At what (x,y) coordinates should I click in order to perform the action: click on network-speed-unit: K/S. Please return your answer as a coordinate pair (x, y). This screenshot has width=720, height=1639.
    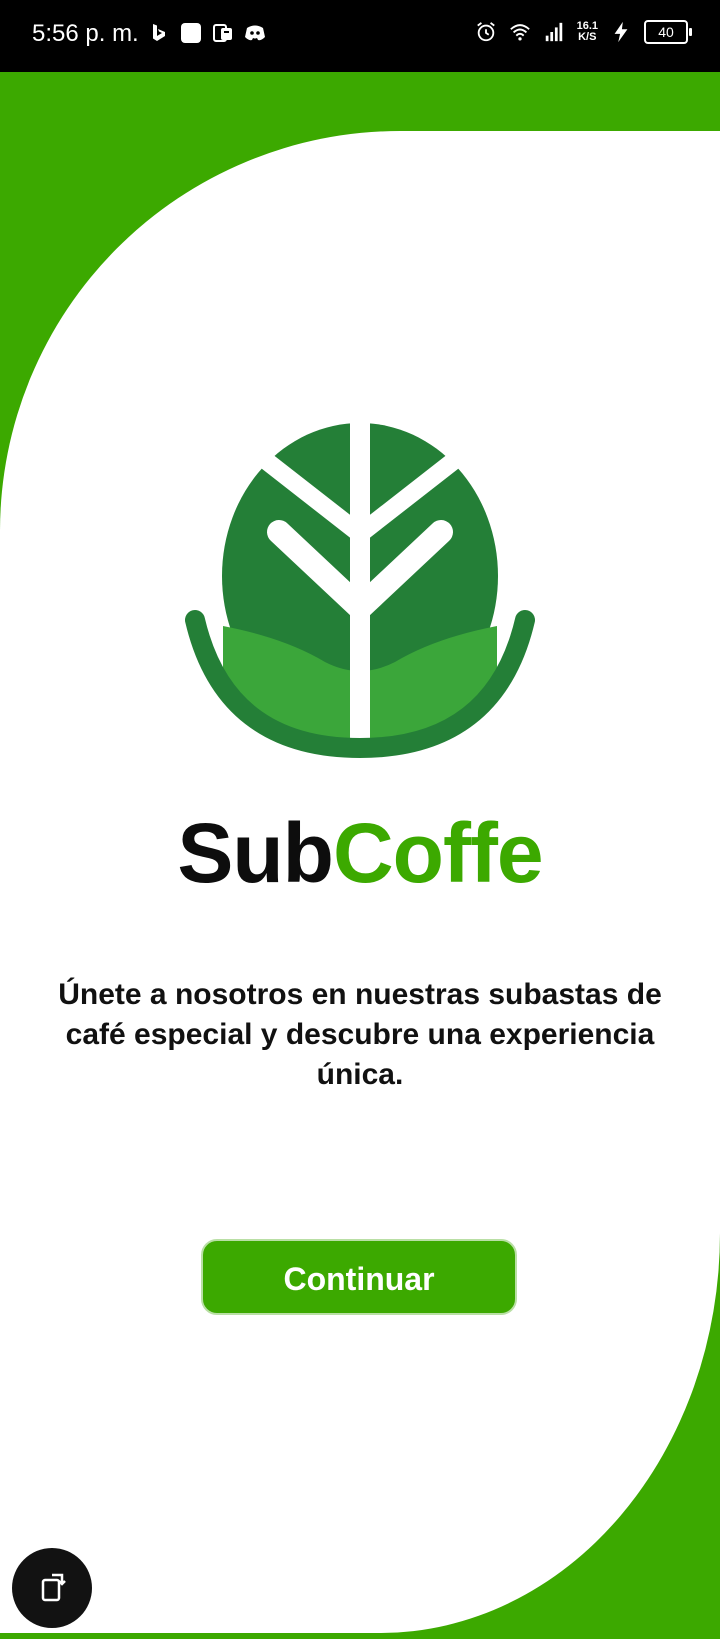
    Looking at the image, I should click on (587, 37).